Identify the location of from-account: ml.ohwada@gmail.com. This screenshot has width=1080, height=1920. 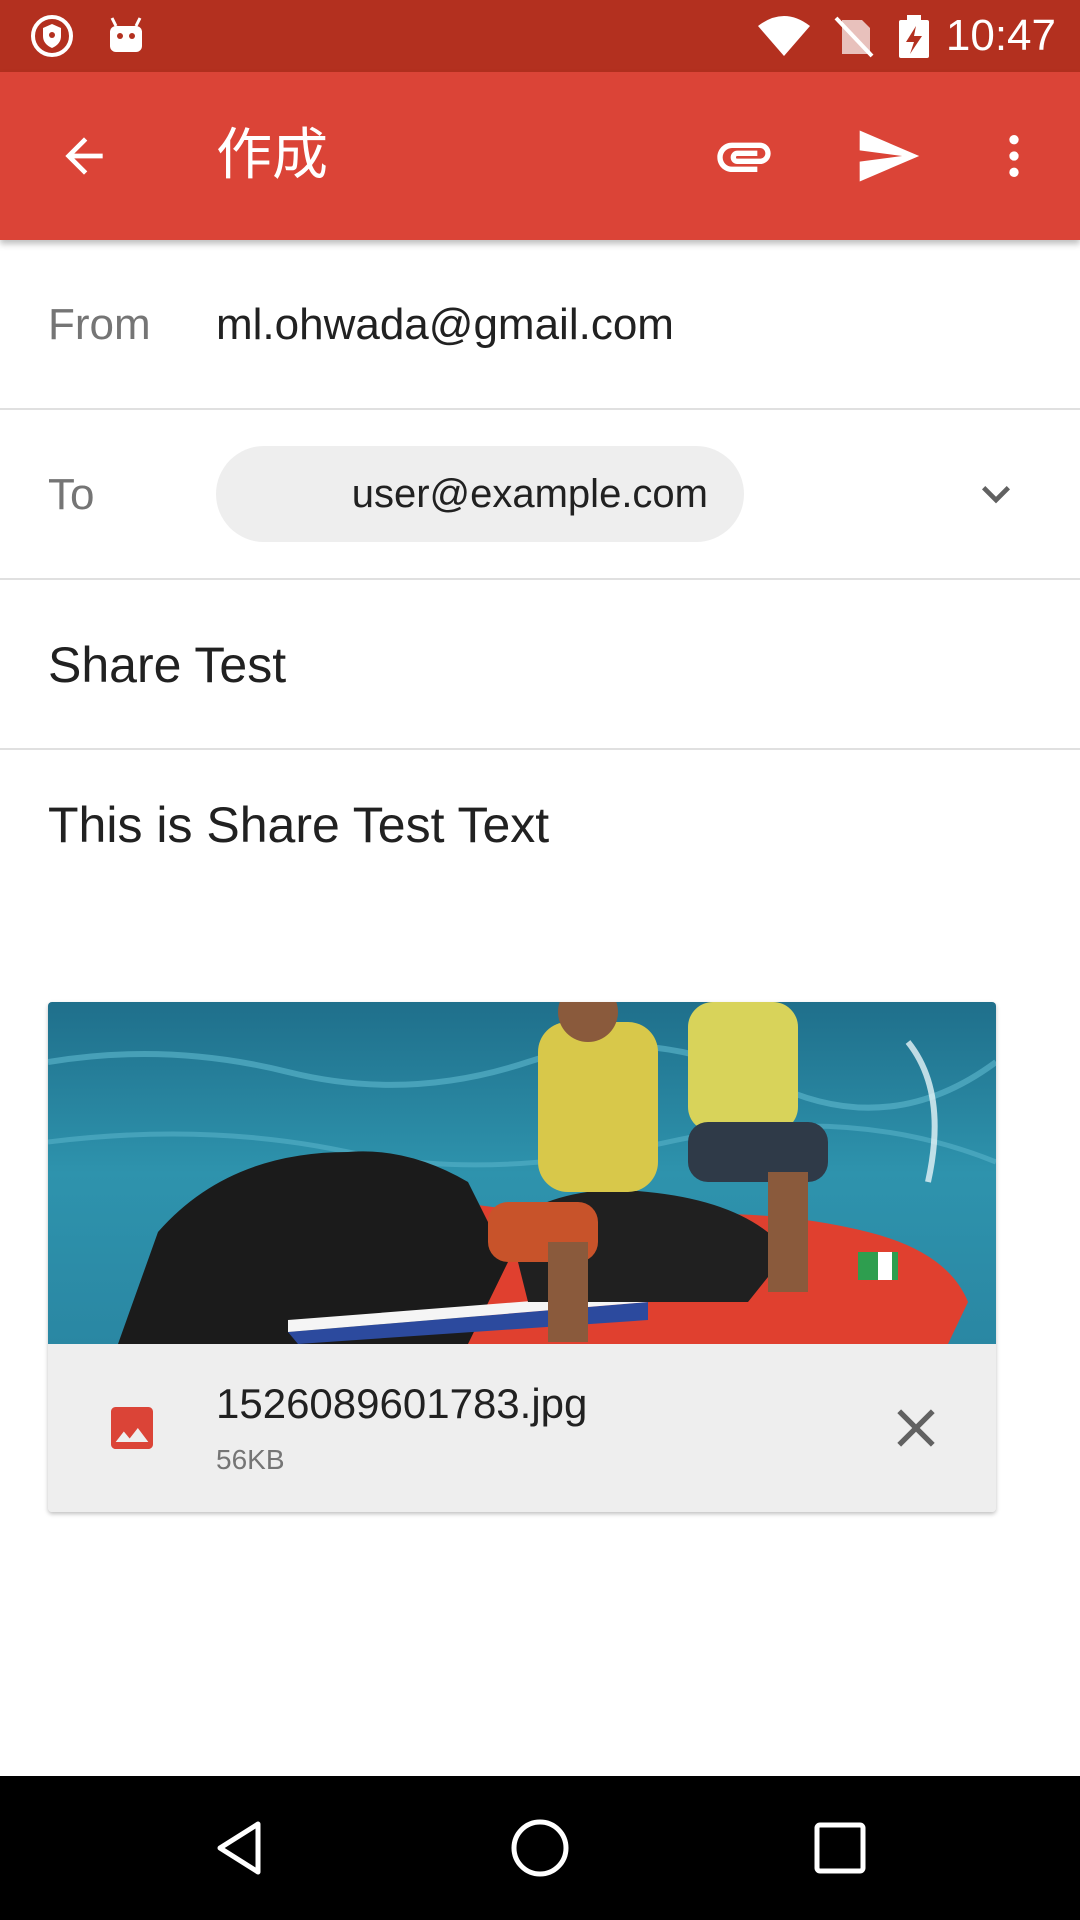
(445, 325).